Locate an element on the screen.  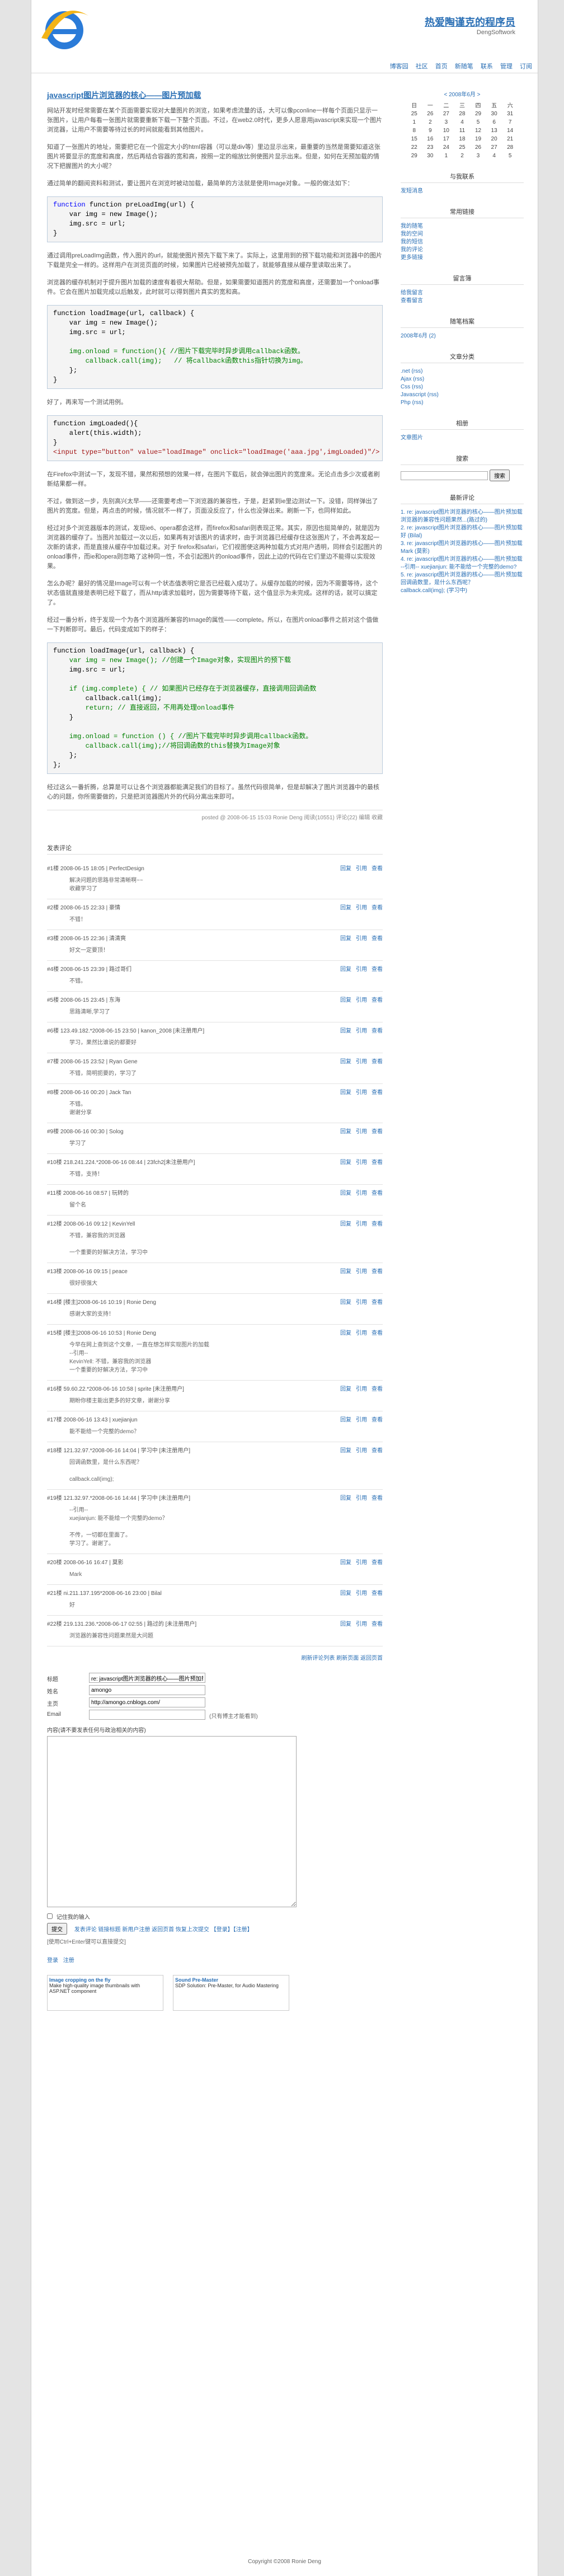
nav-community: 社区 is located at coordinates (422, 66).